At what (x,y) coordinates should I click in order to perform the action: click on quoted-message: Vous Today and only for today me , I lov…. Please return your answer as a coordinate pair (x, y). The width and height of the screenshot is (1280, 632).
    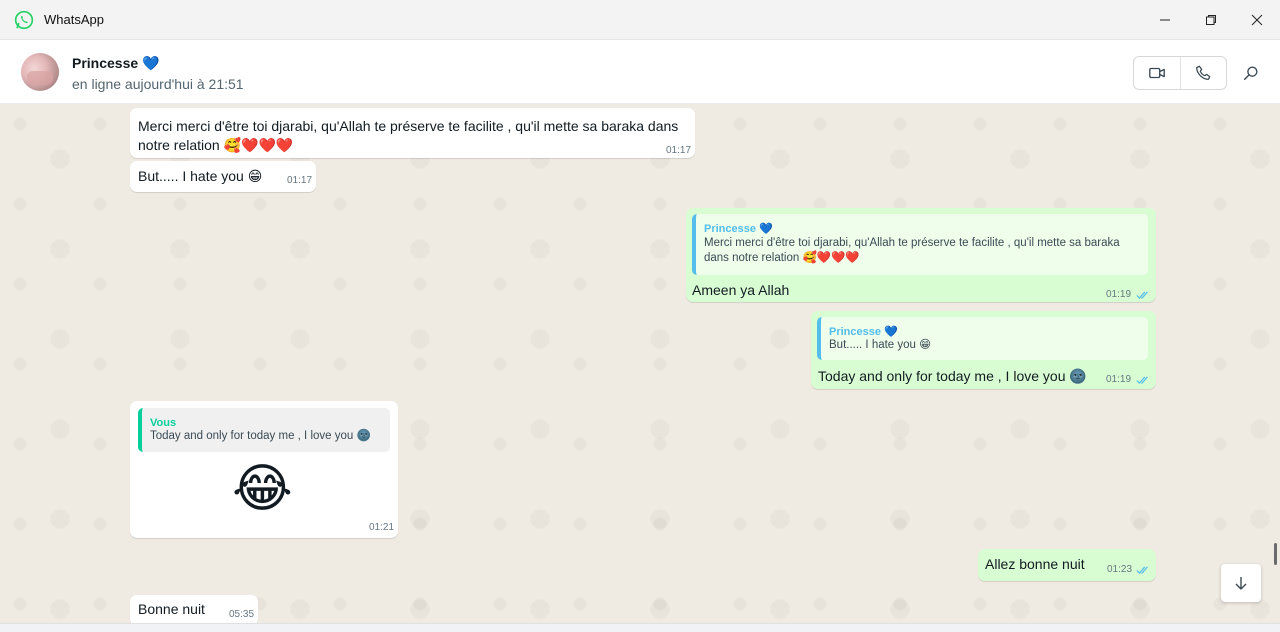
    Looking at the image, I should click on (264, 430).